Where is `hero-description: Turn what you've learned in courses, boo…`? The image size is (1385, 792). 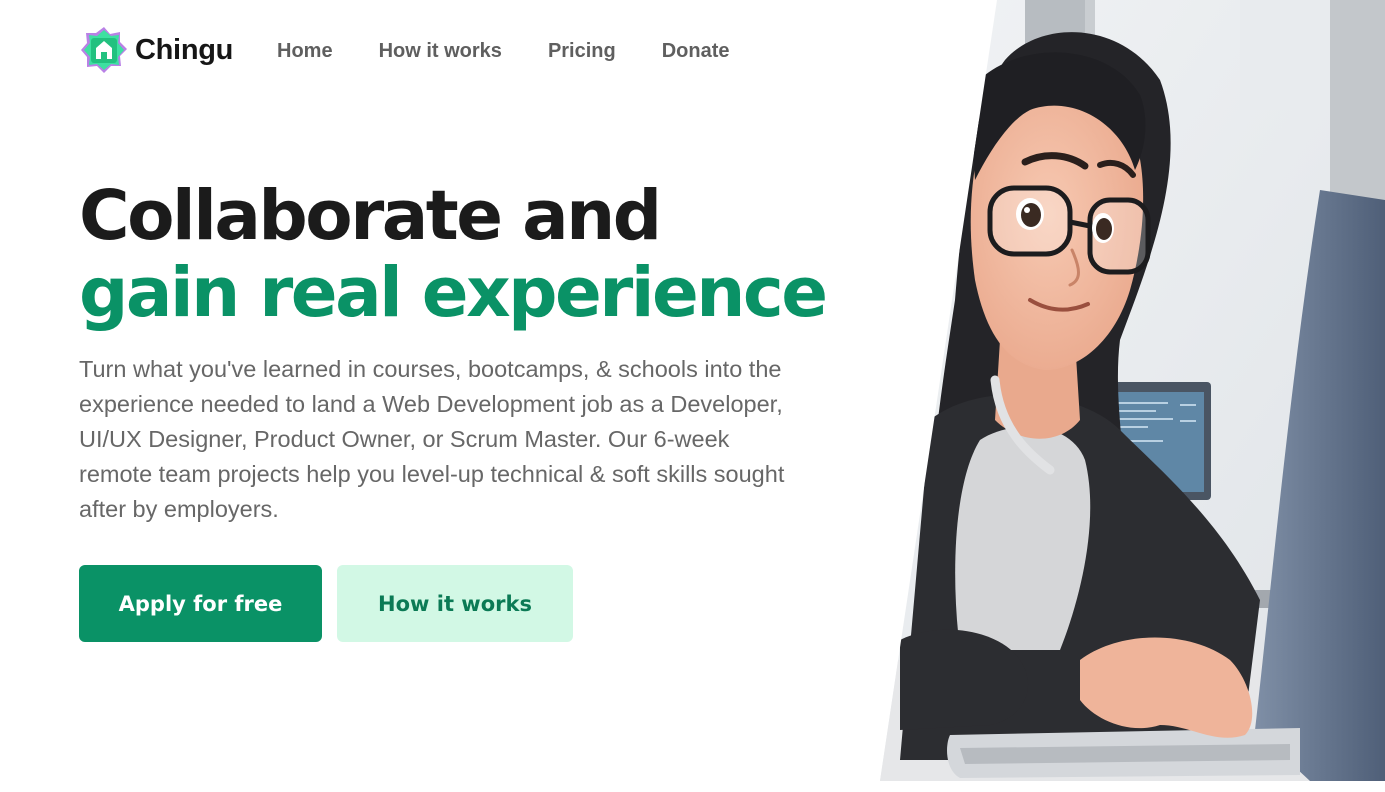 hero-description: Turn what you've learned in courses, boo… is located at coordinates (432, 439).